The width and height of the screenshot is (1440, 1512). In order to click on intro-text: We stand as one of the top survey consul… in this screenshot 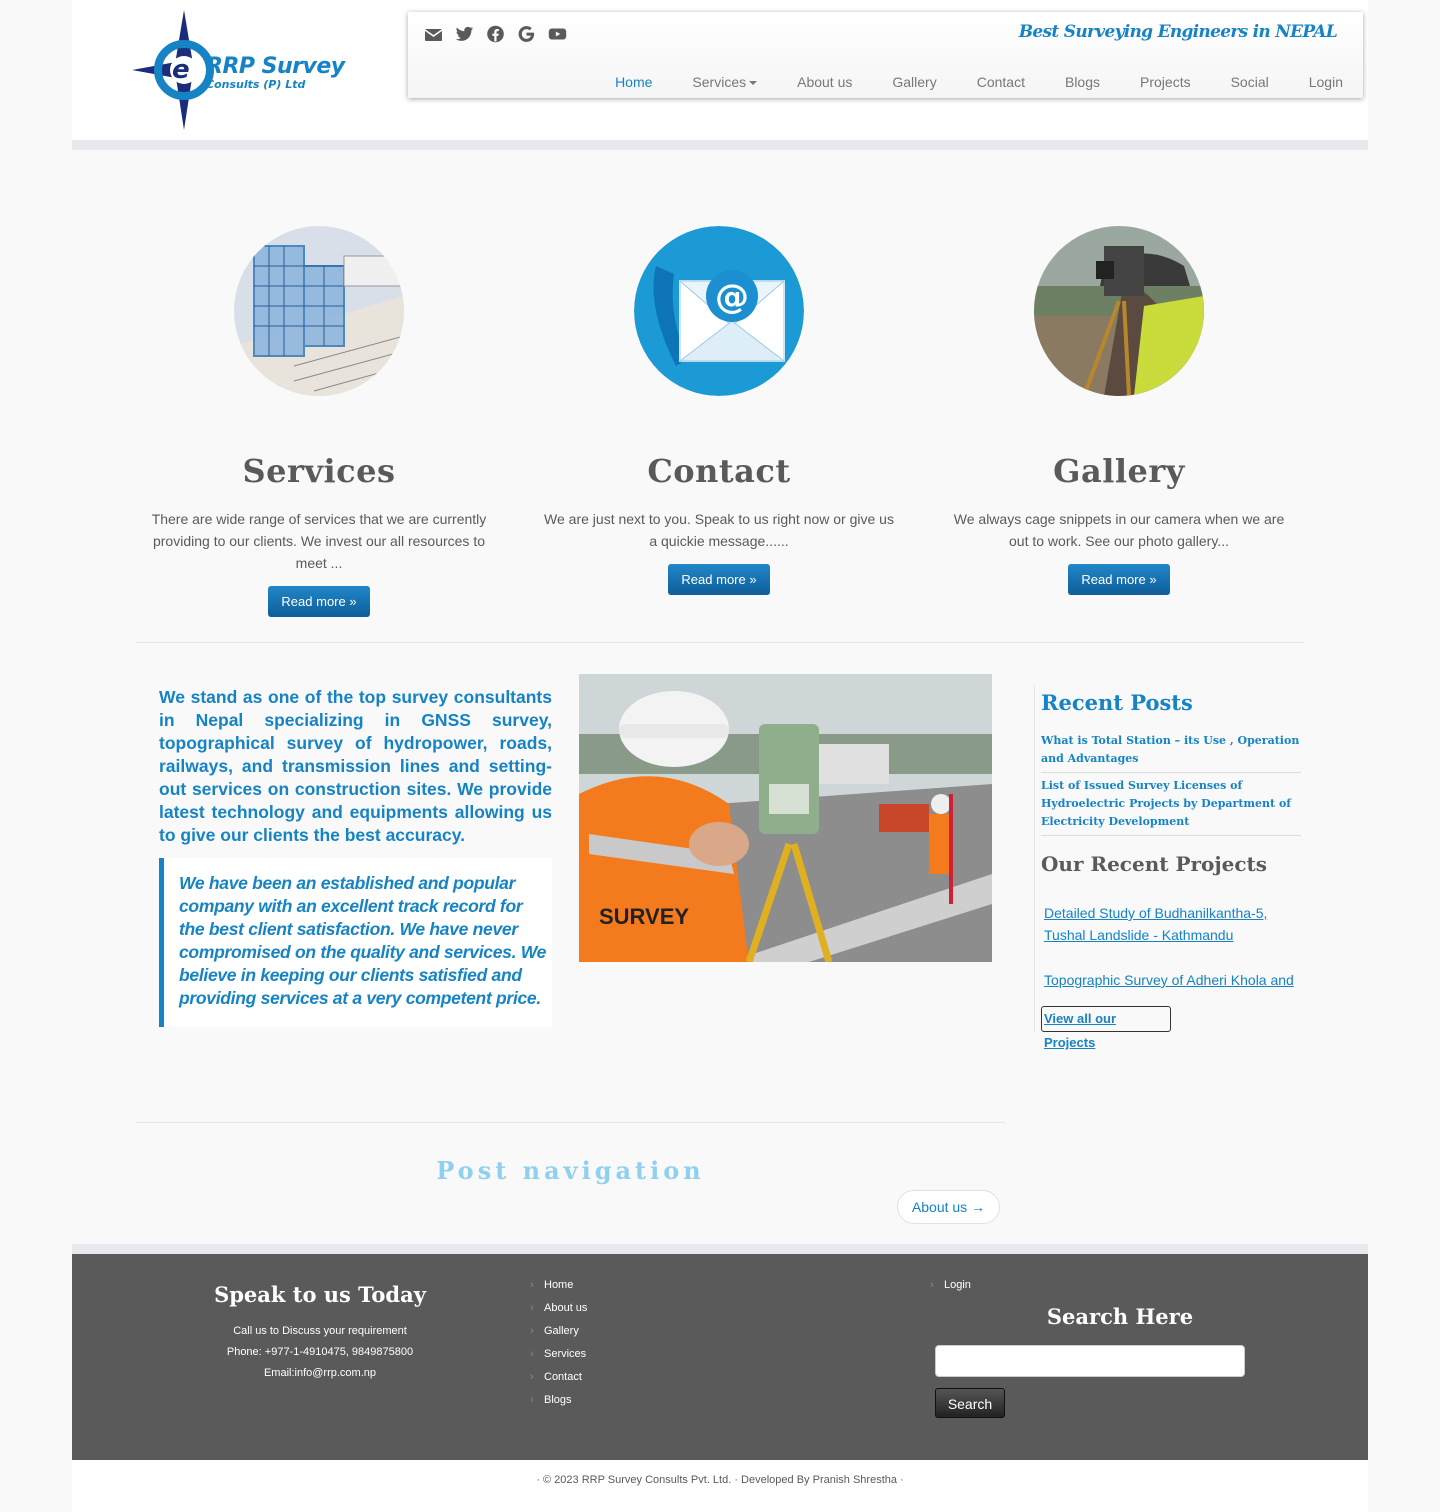, I will do `click(355, 766)`.